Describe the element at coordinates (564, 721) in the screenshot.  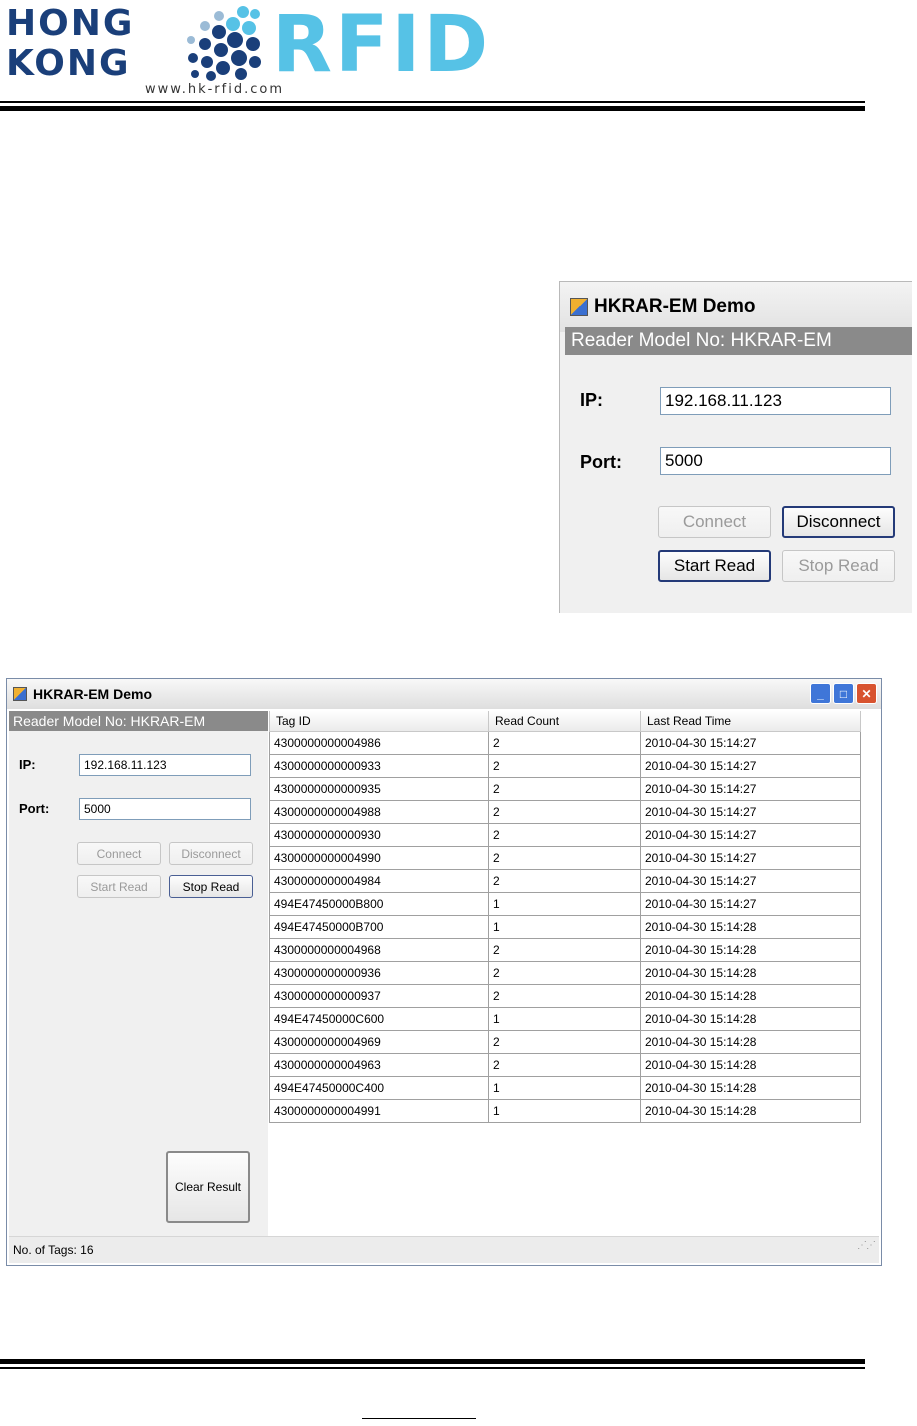
I see `column-header-read-count: Read Count` at that location.